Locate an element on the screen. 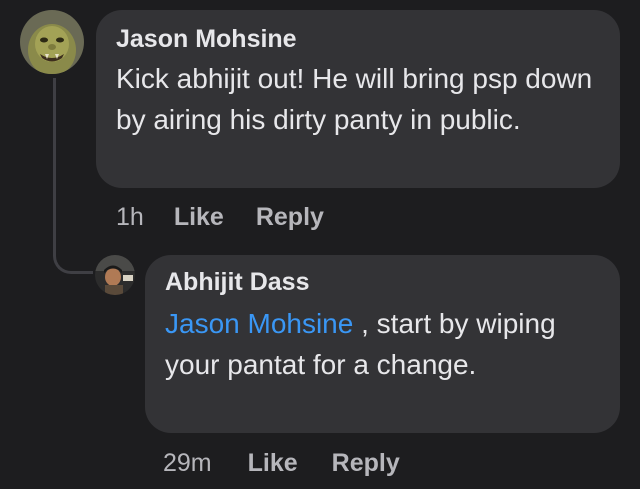 The image size is (640, 489). reply-timestamp: 29m is located at coordinates (187, 462).